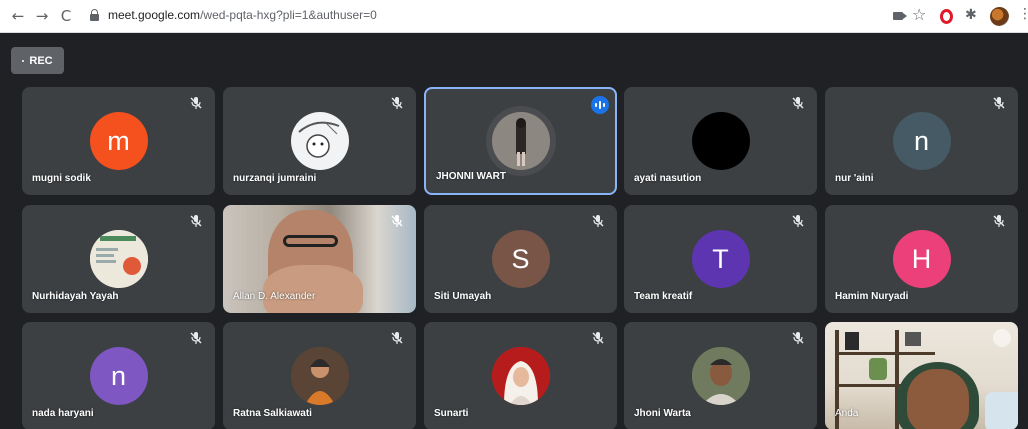  I want to click on camera-icon, so click(900, 16).